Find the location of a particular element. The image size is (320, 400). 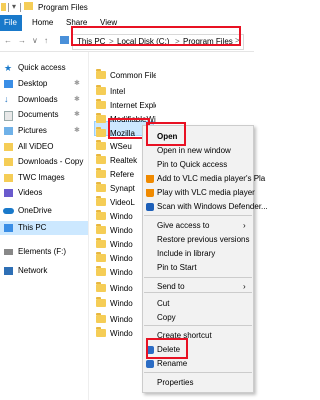

nav-label: Downloads is located at coordinates (38, 99).